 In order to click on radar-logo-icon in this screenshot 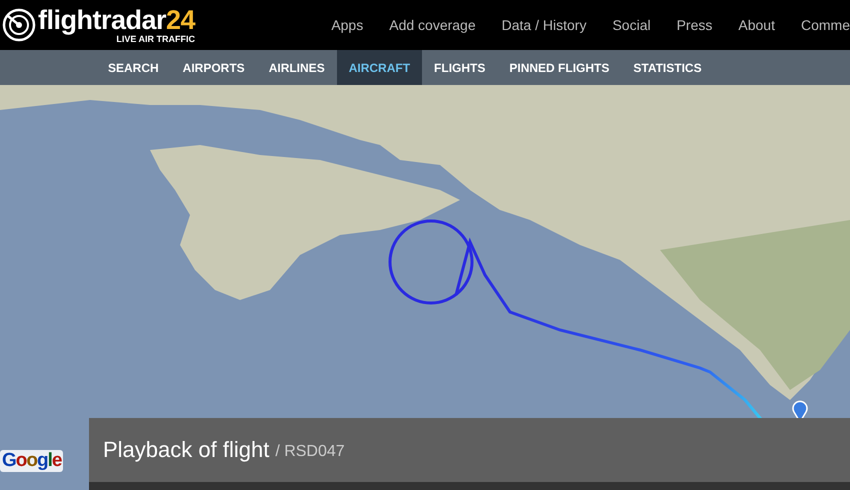, I will do `click(19, 25)`.